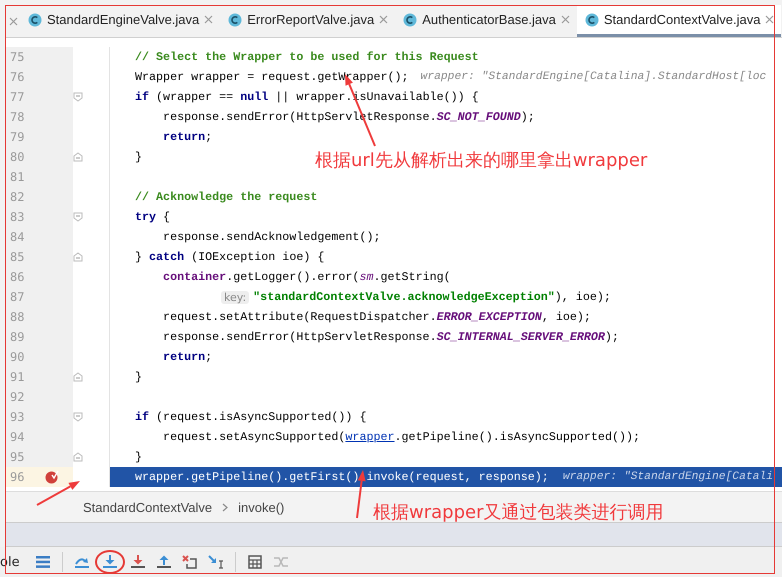 The height and width of the screenshot is (577, 782). What do you see at coordinates (190, 562) in the screenshot?
I see `drop-frame-icon` at bounding box center [190, 562].